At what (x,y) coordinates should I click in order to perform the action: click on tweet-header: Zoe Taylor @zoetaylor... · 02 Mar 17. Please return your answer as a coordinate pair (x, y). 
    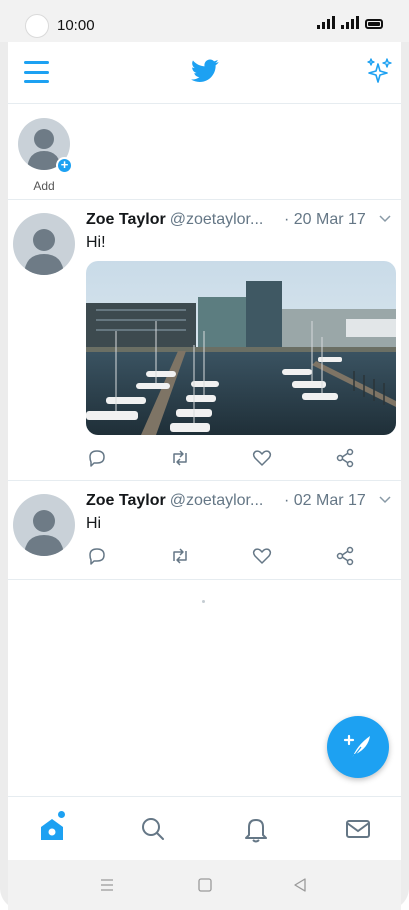
    Looking at the image, I should click on (241, 502).